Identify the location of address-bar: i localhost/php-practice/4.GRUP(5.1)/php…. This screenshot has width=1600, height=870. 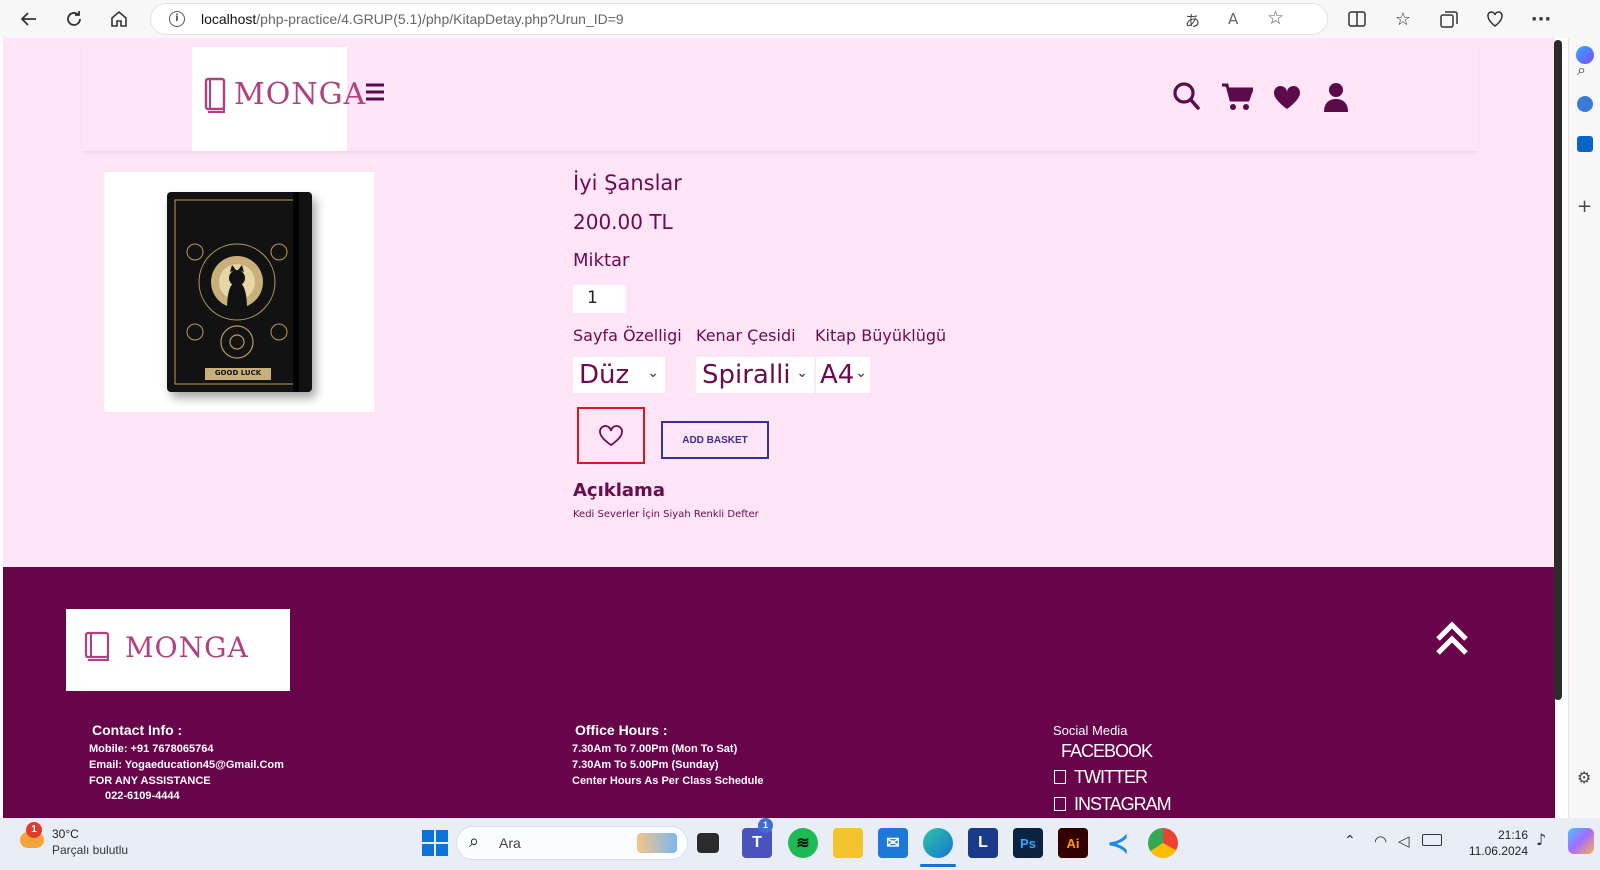
(739, 19).